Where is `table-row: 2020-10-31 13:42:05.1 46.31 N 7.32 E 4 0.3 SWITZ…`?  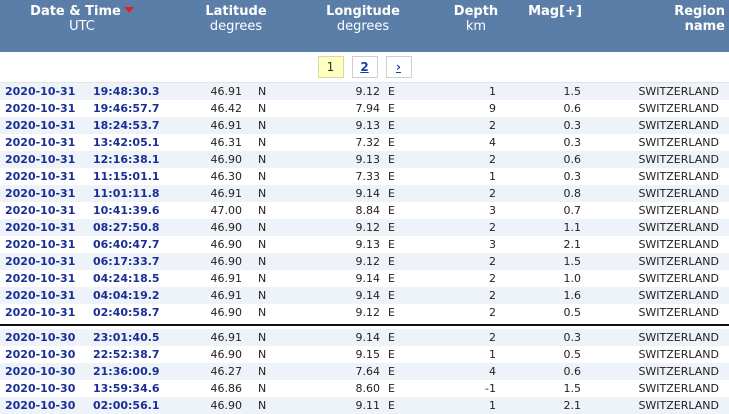 table-row: 2020-10-31 13:42:05.1 46.31 N 7.32 E 4 0.3 SWITZ… is located at coordinates (364, 142).